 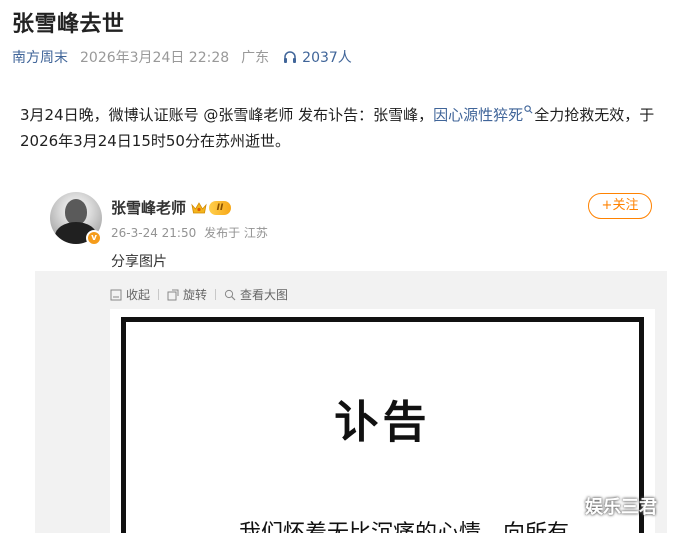 What do you see at coordinates (173, 294) in the screenshot?
I see `rotate-icon` at bounding box center [173, 294].